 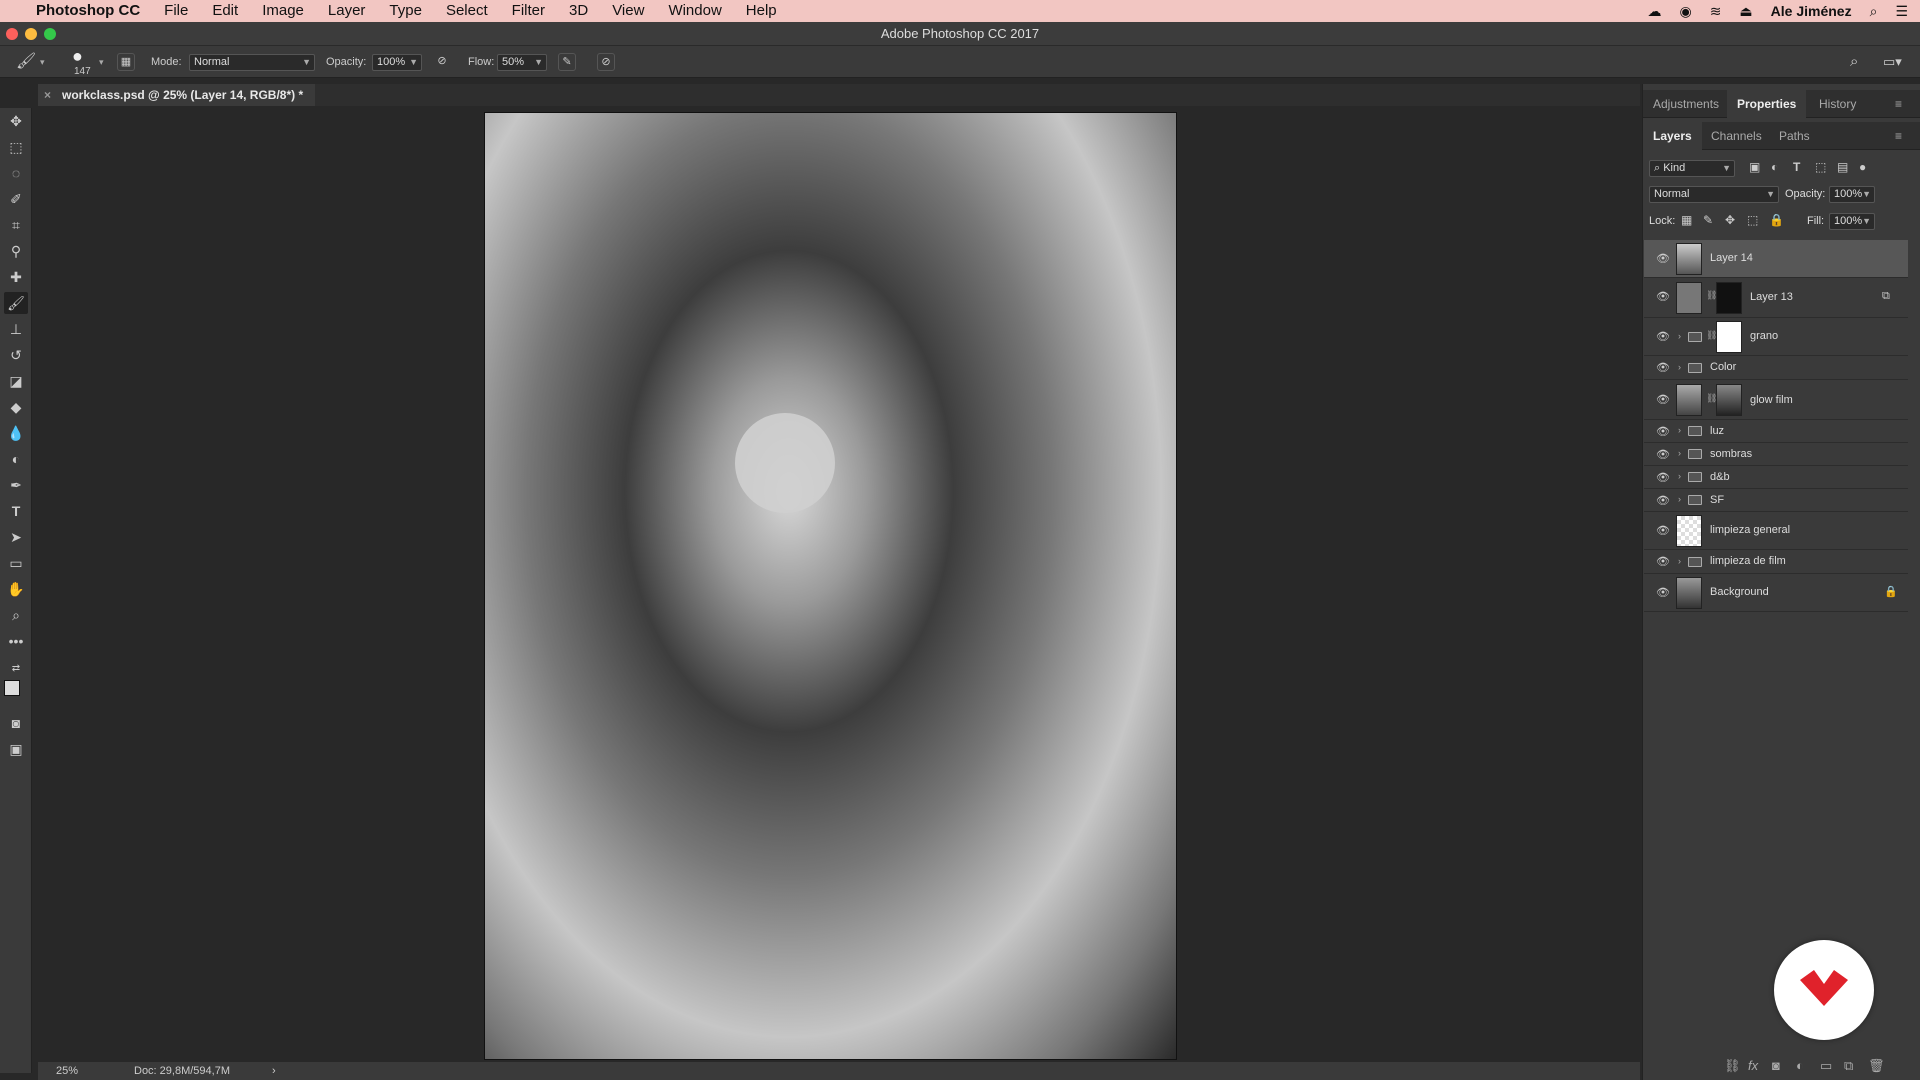 What do you see at coordinates (397, 62) in the screenshot?
I see `opacity-input: 100% ▼` at bounding box center [397, 62].